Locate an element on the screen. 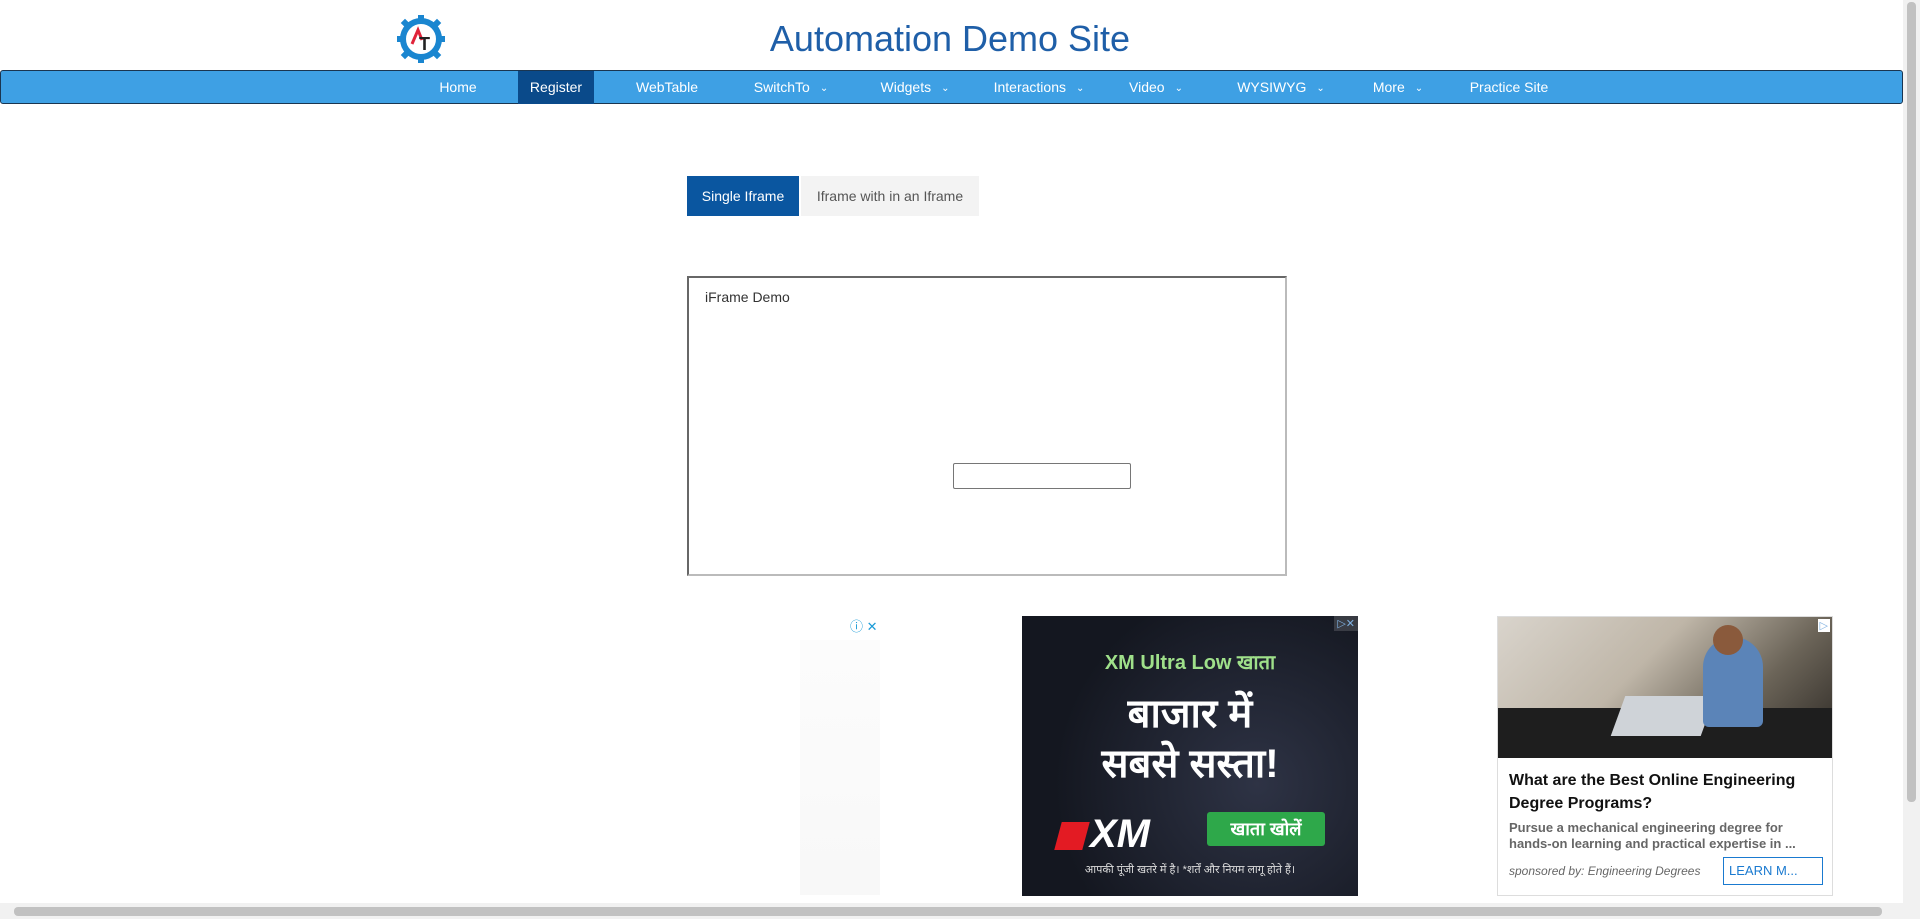  nav-interactions: Interactions ⌄ is located at coordinates (1039, 87).